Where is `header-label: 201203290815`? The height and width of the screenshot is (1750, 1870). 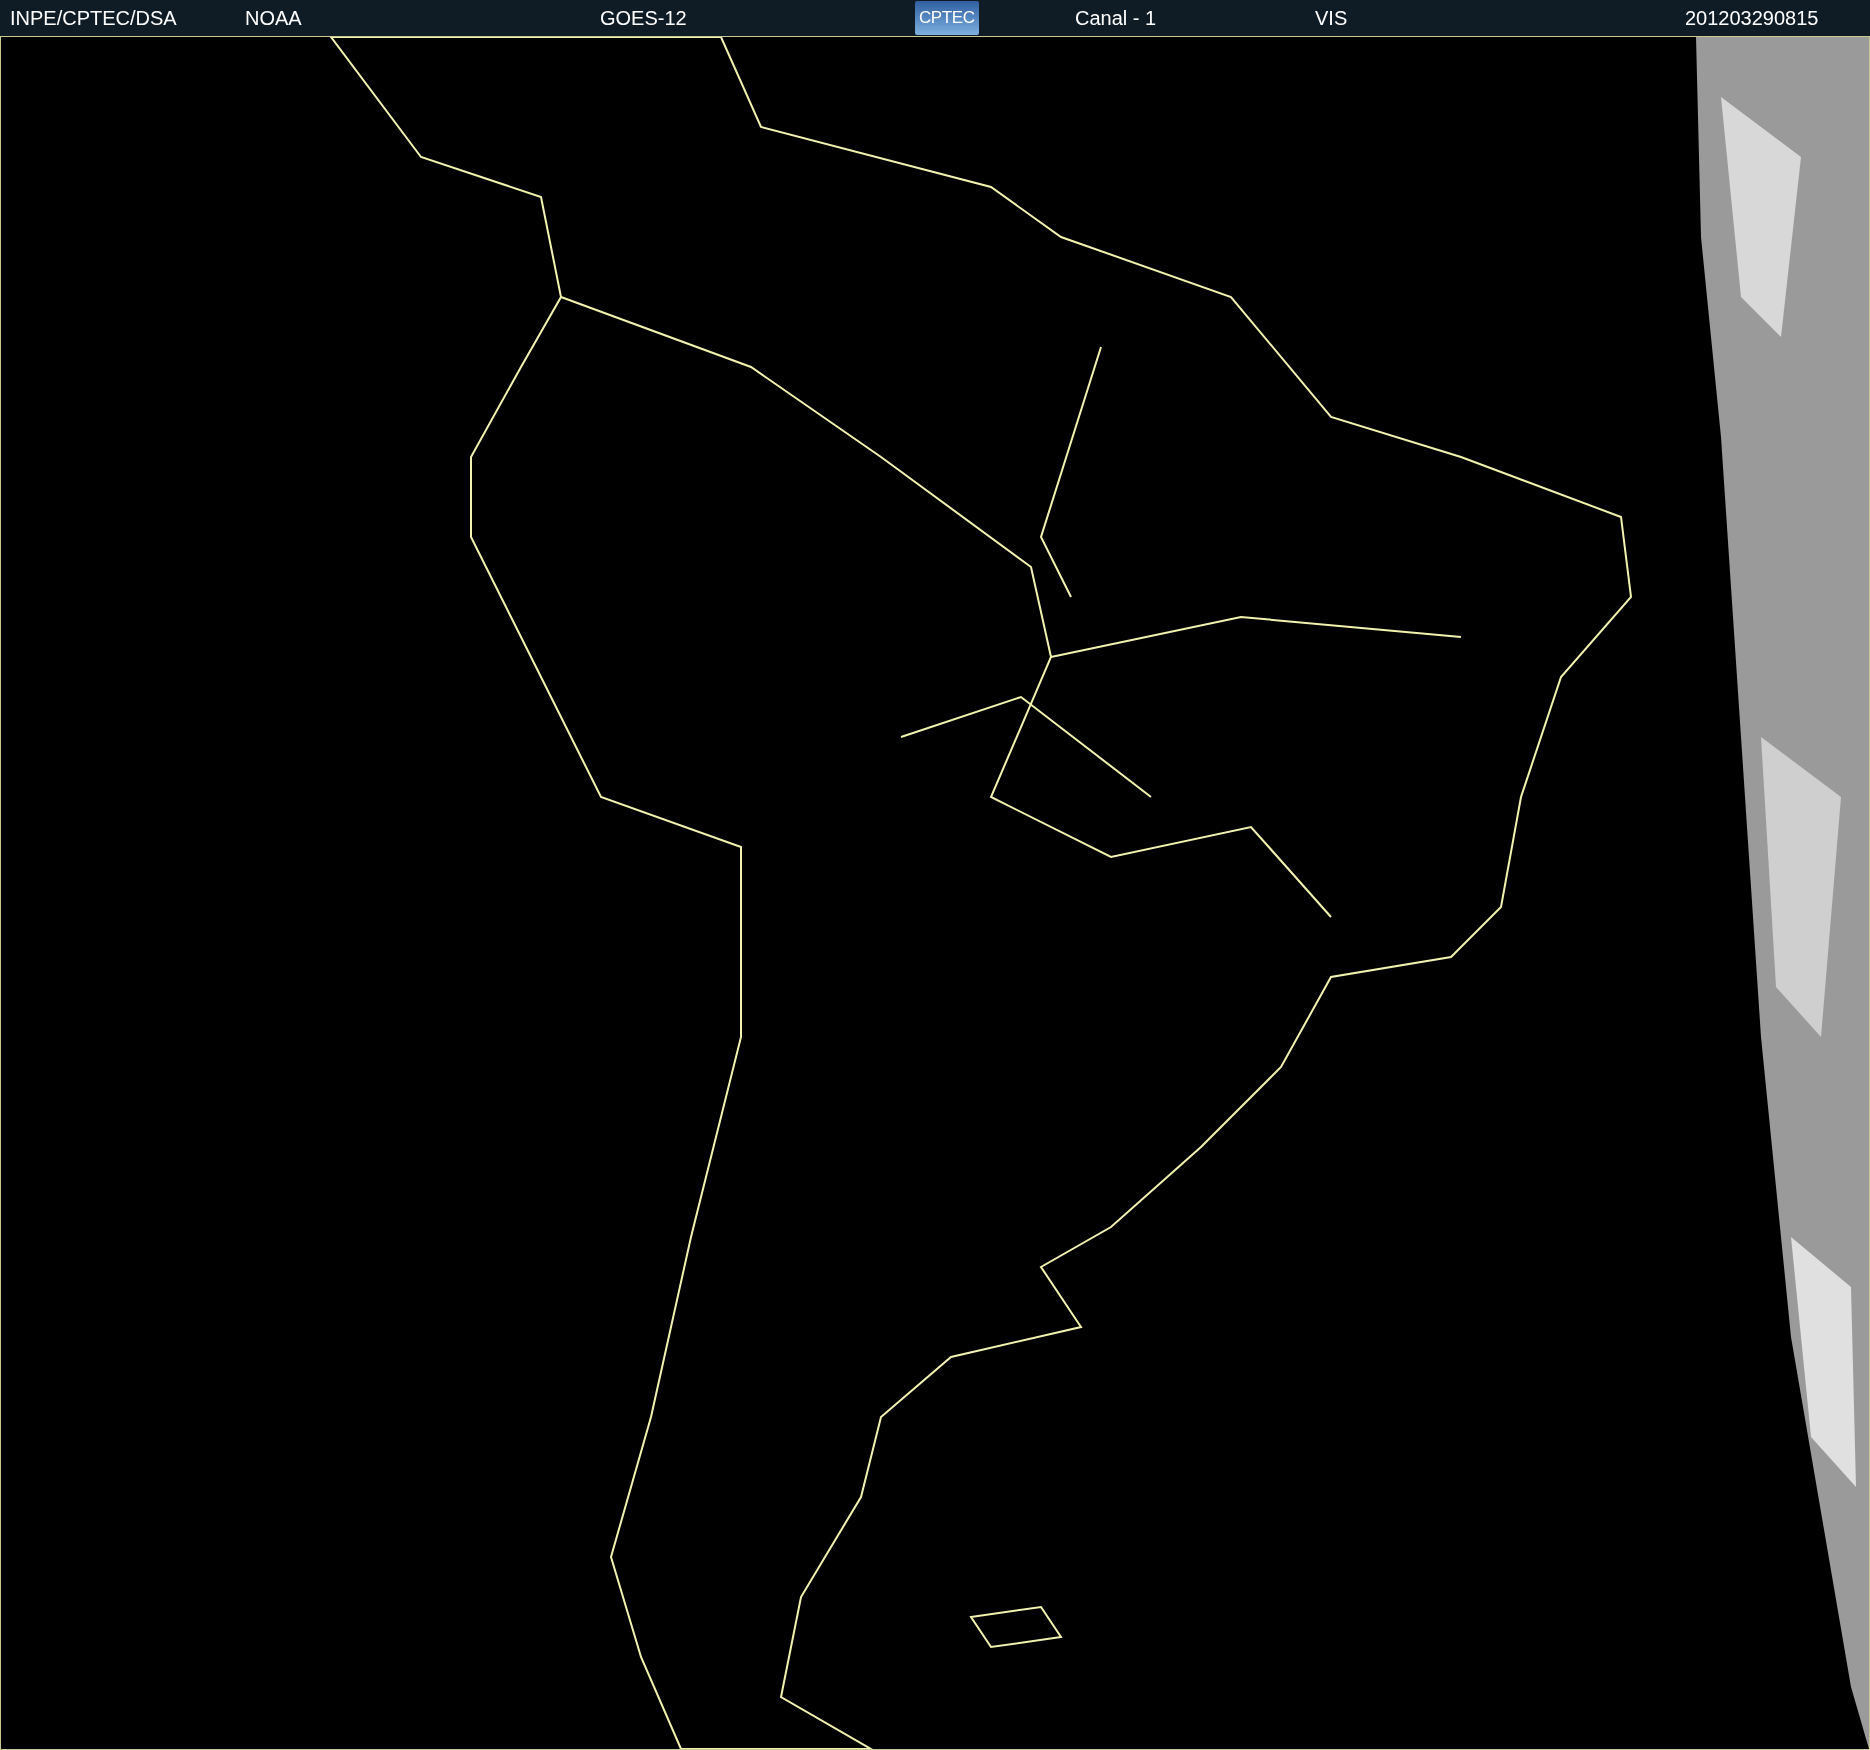
header-label: 201203290815 is located at coordinates (1752, 18).